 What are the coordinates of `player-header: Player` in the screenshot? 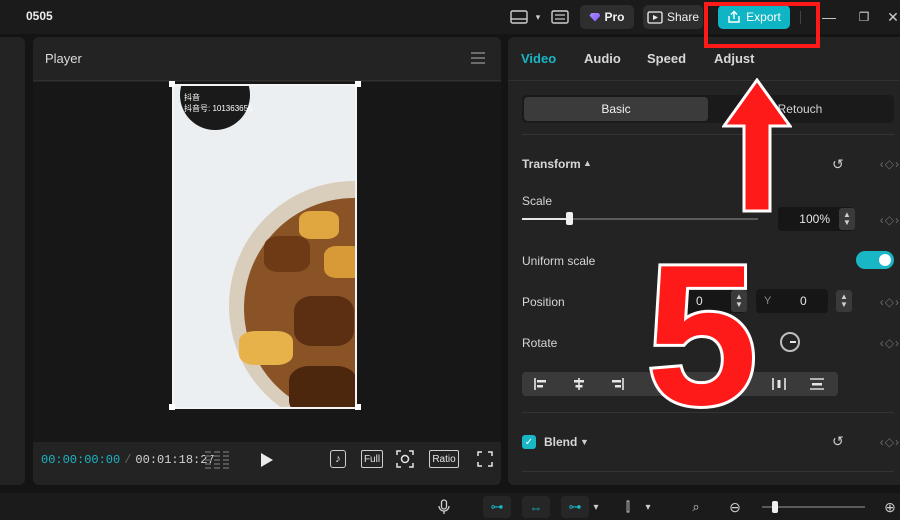 It's located at (267, 59).